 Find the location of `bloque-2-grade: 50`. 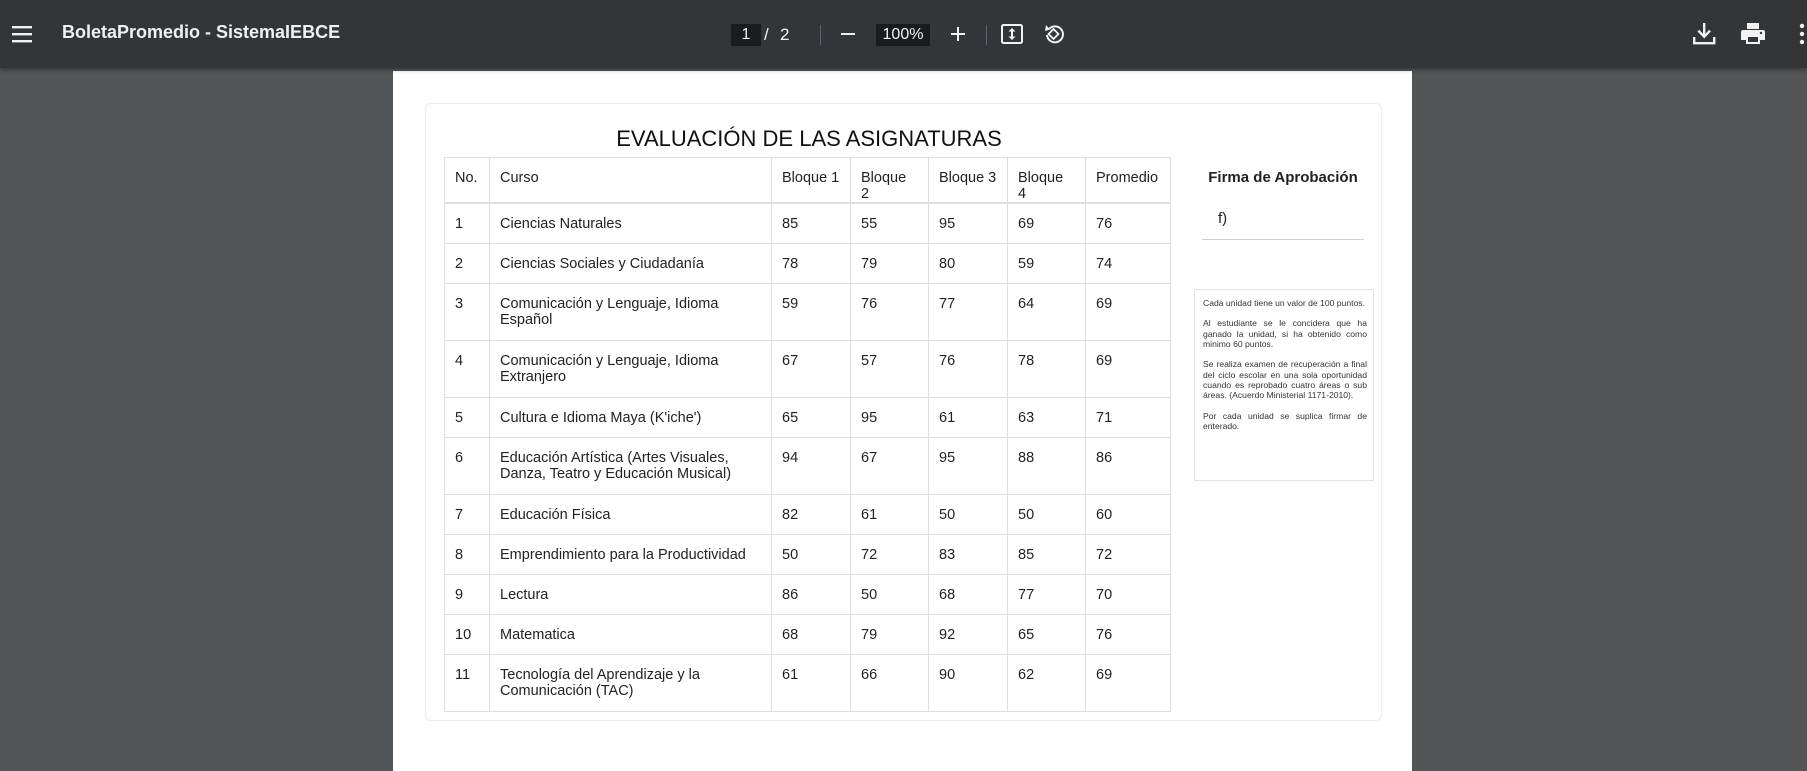

bloque-2-grade: 50 is located at coordinates (889, 594).